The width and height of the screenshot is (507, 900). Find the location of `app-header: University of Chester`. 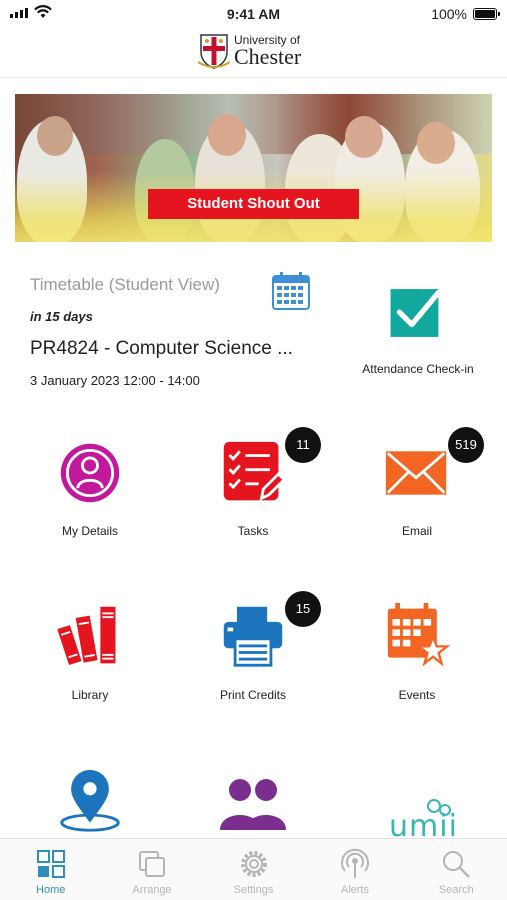

app-header: University of Chester is located at coordinates (253, 53).